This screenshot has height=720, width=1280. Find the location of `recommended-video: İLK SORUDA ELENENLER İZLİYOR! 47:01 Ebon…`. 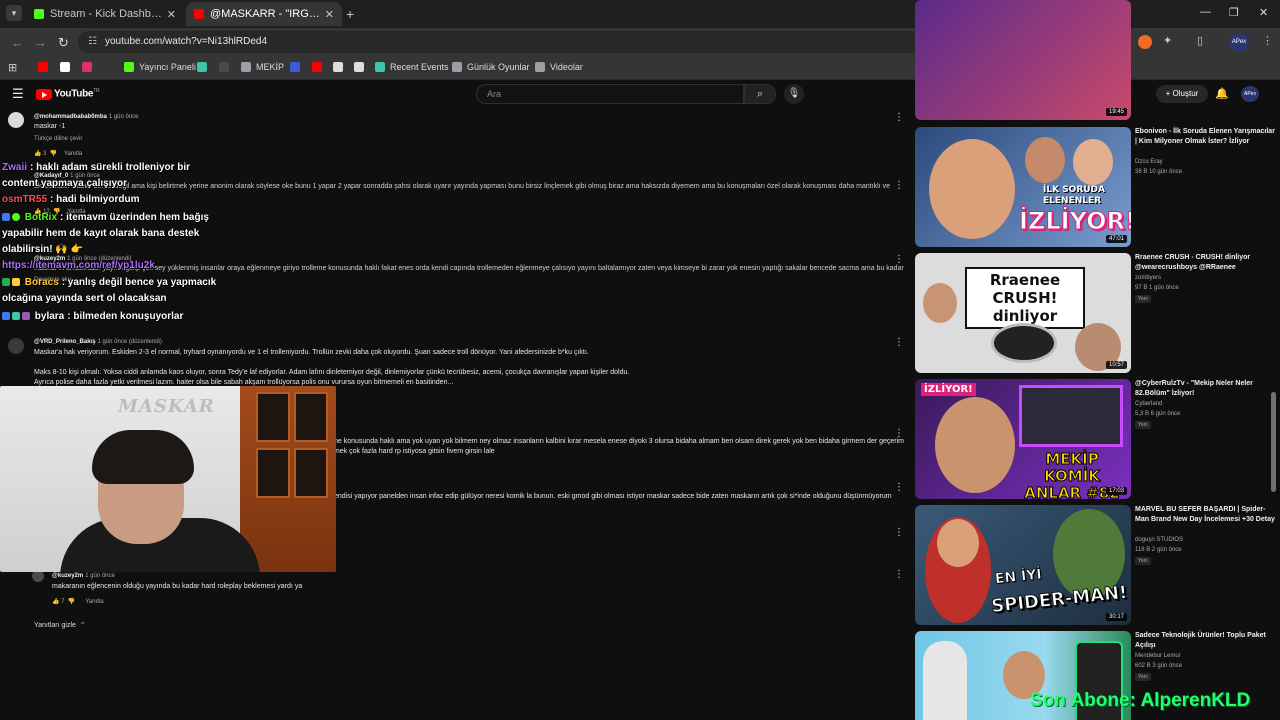

recommended-video: İLK SORUDA ELENENLER İZLİYOR! 47:01 Ebon… is located at coordinates (1095, 188).